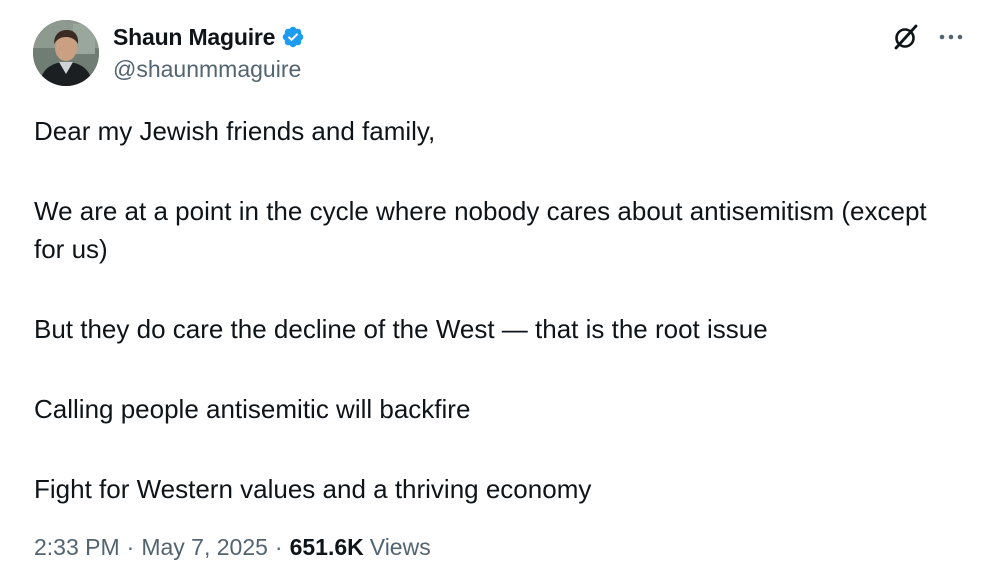 Image resolution: width=1000 pixels, height=584 pixels. I want to click on verified-badge-icon, so click(293, 37).